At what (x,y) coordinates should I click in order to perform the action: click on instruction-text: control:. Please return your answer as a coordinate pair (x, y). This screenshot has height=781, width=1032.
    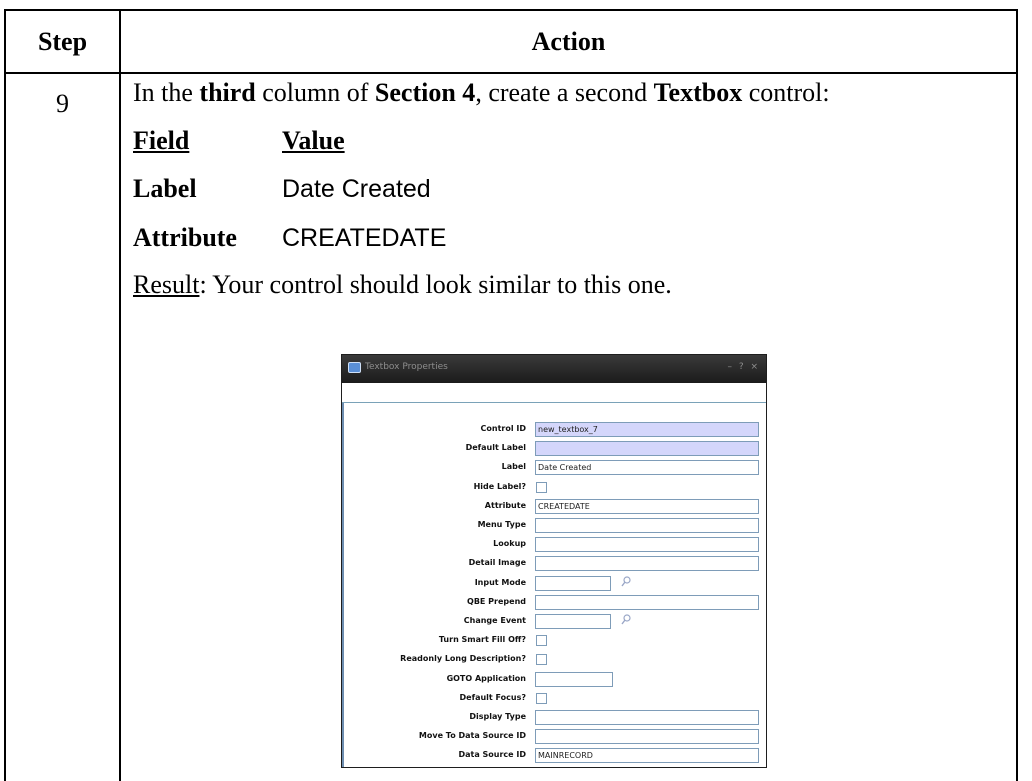
    Looking at the image, I should click on (786, 92).